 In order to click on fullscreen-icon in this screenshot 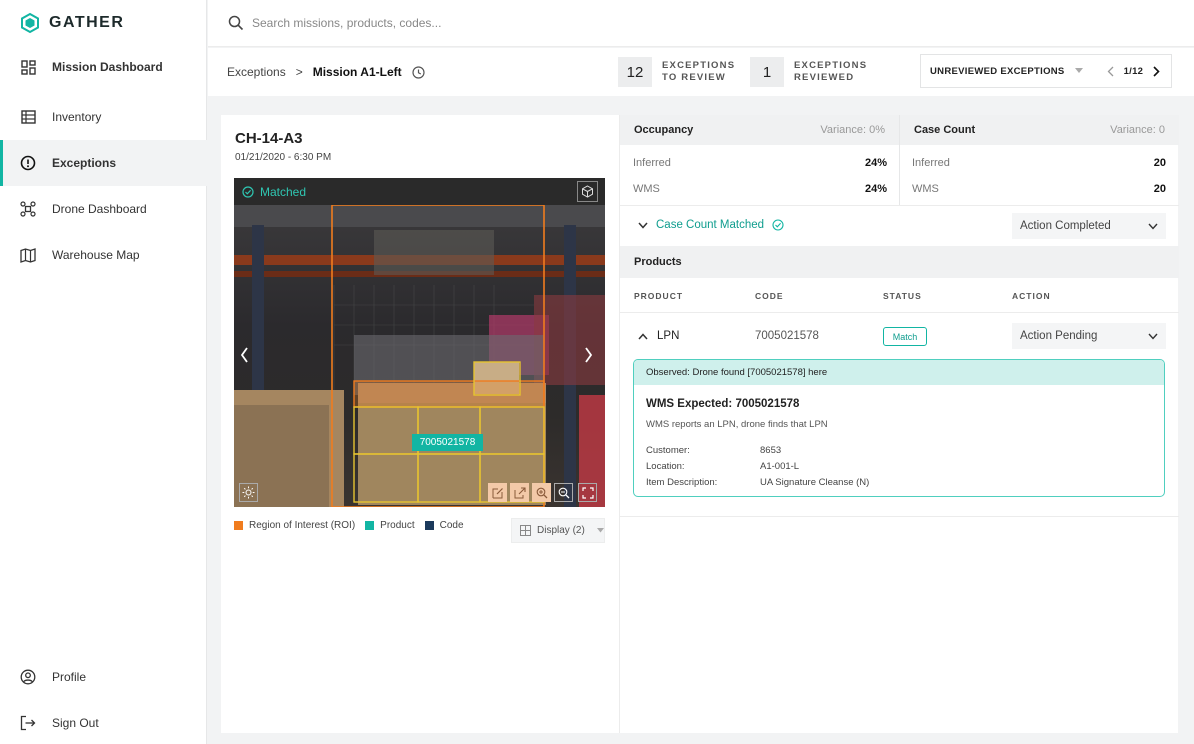, I will do `click(587, 492)`.